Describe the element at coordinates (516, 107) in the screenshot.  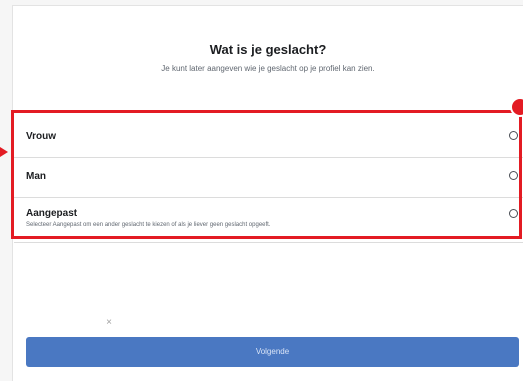
I see `callout-marker` at that location.